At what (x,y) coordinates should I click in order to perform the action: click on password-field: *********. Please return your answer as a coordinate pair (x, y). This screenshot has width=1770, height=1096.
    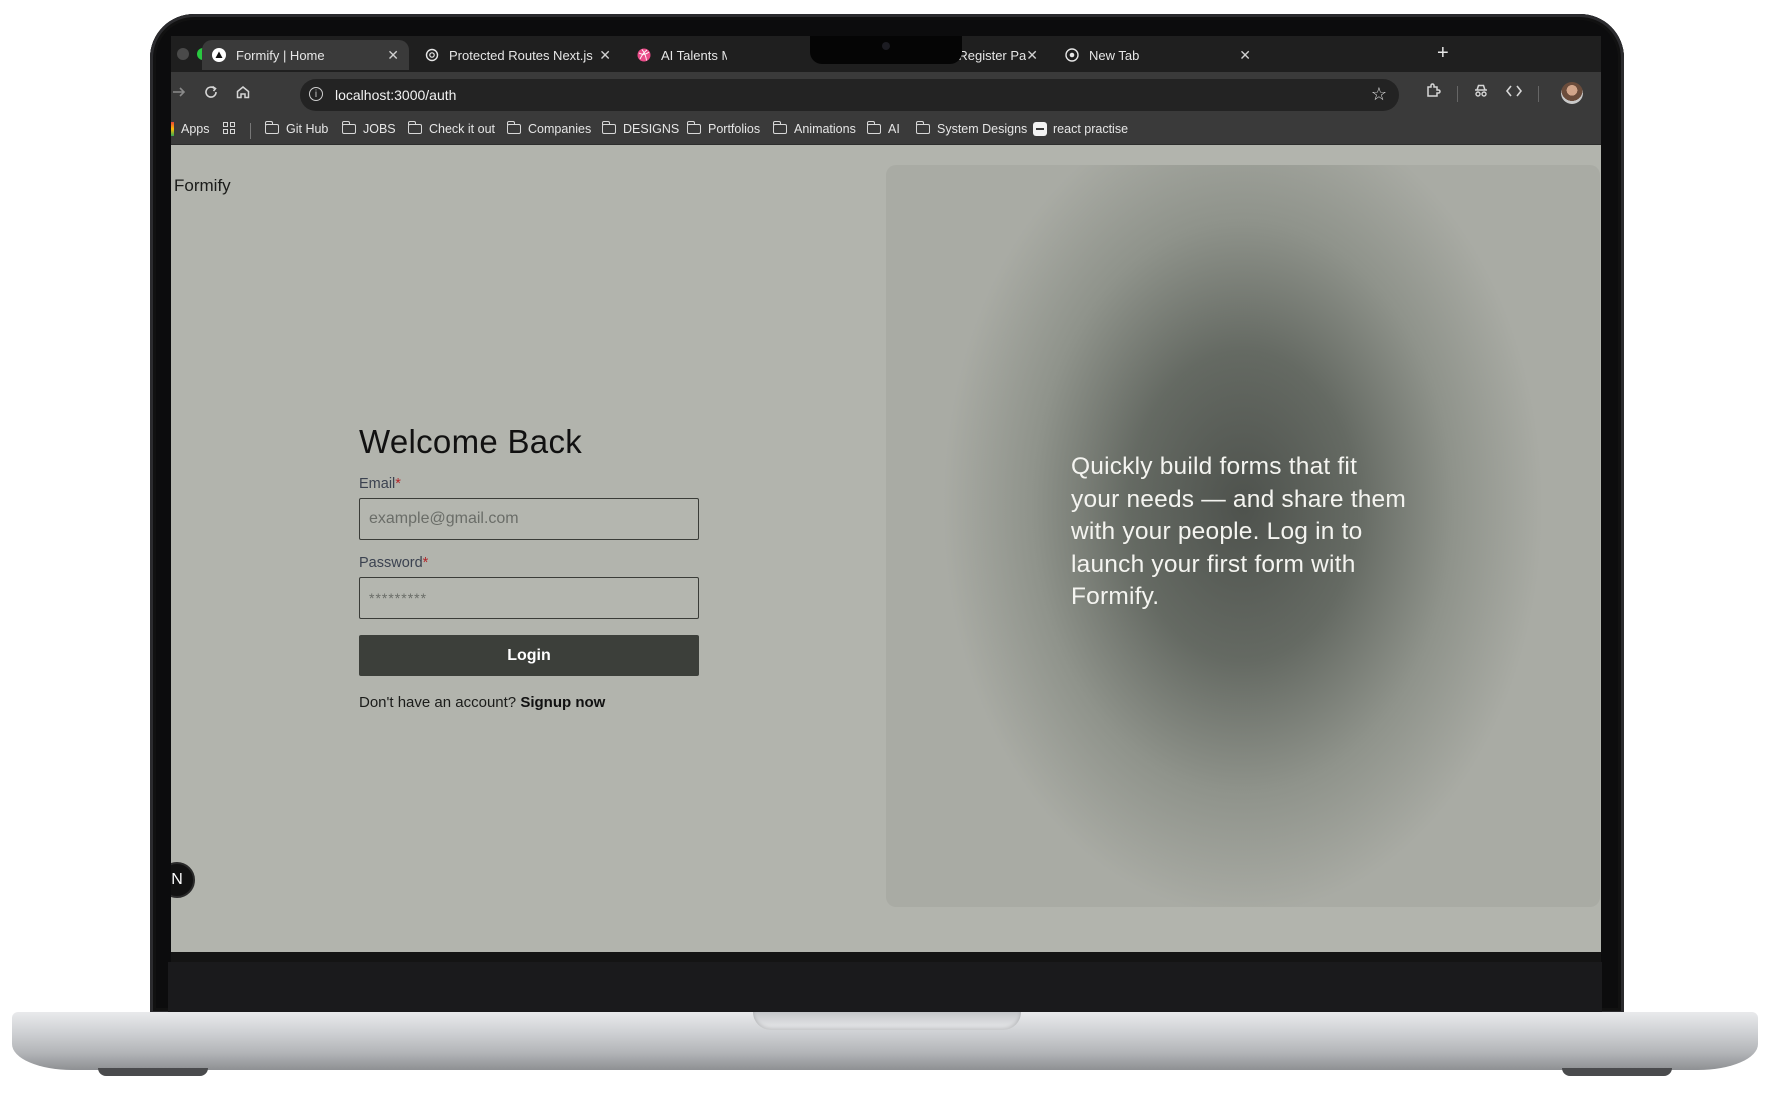
    Looking at the image, I should click on (529, 598).